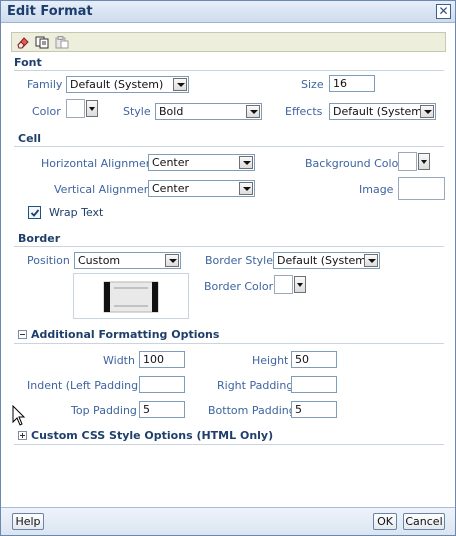 The height and width of the screenshot is (536, 456). I want to click on border-preview-diagram, so click(131, 297).